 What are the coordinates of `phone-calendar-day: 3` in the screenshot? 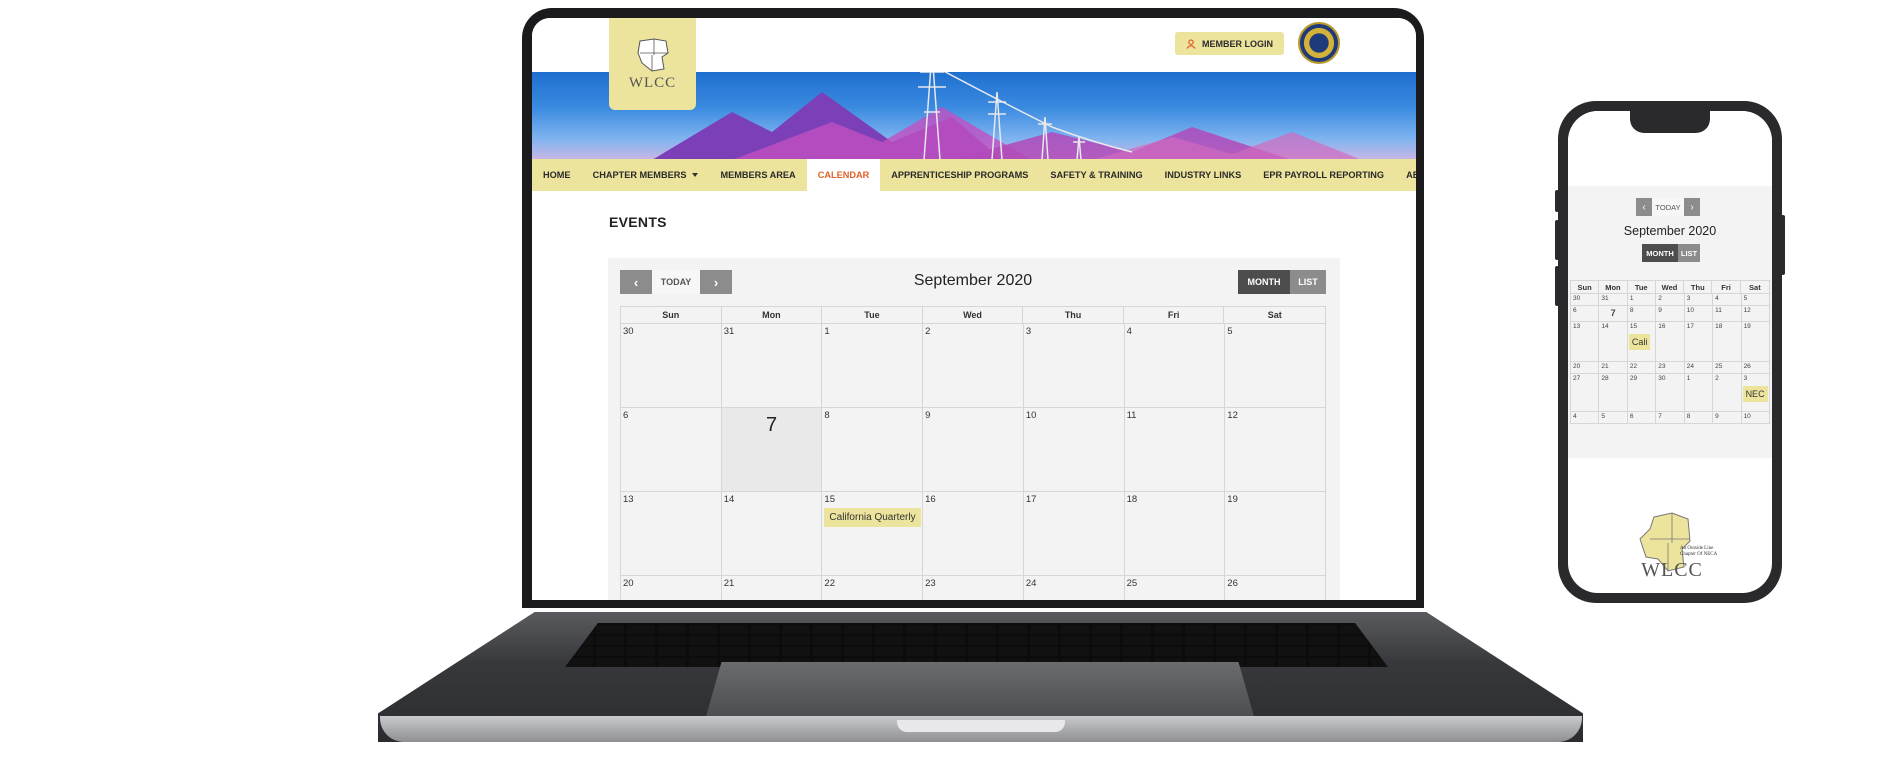 It's located at (1699, 300).